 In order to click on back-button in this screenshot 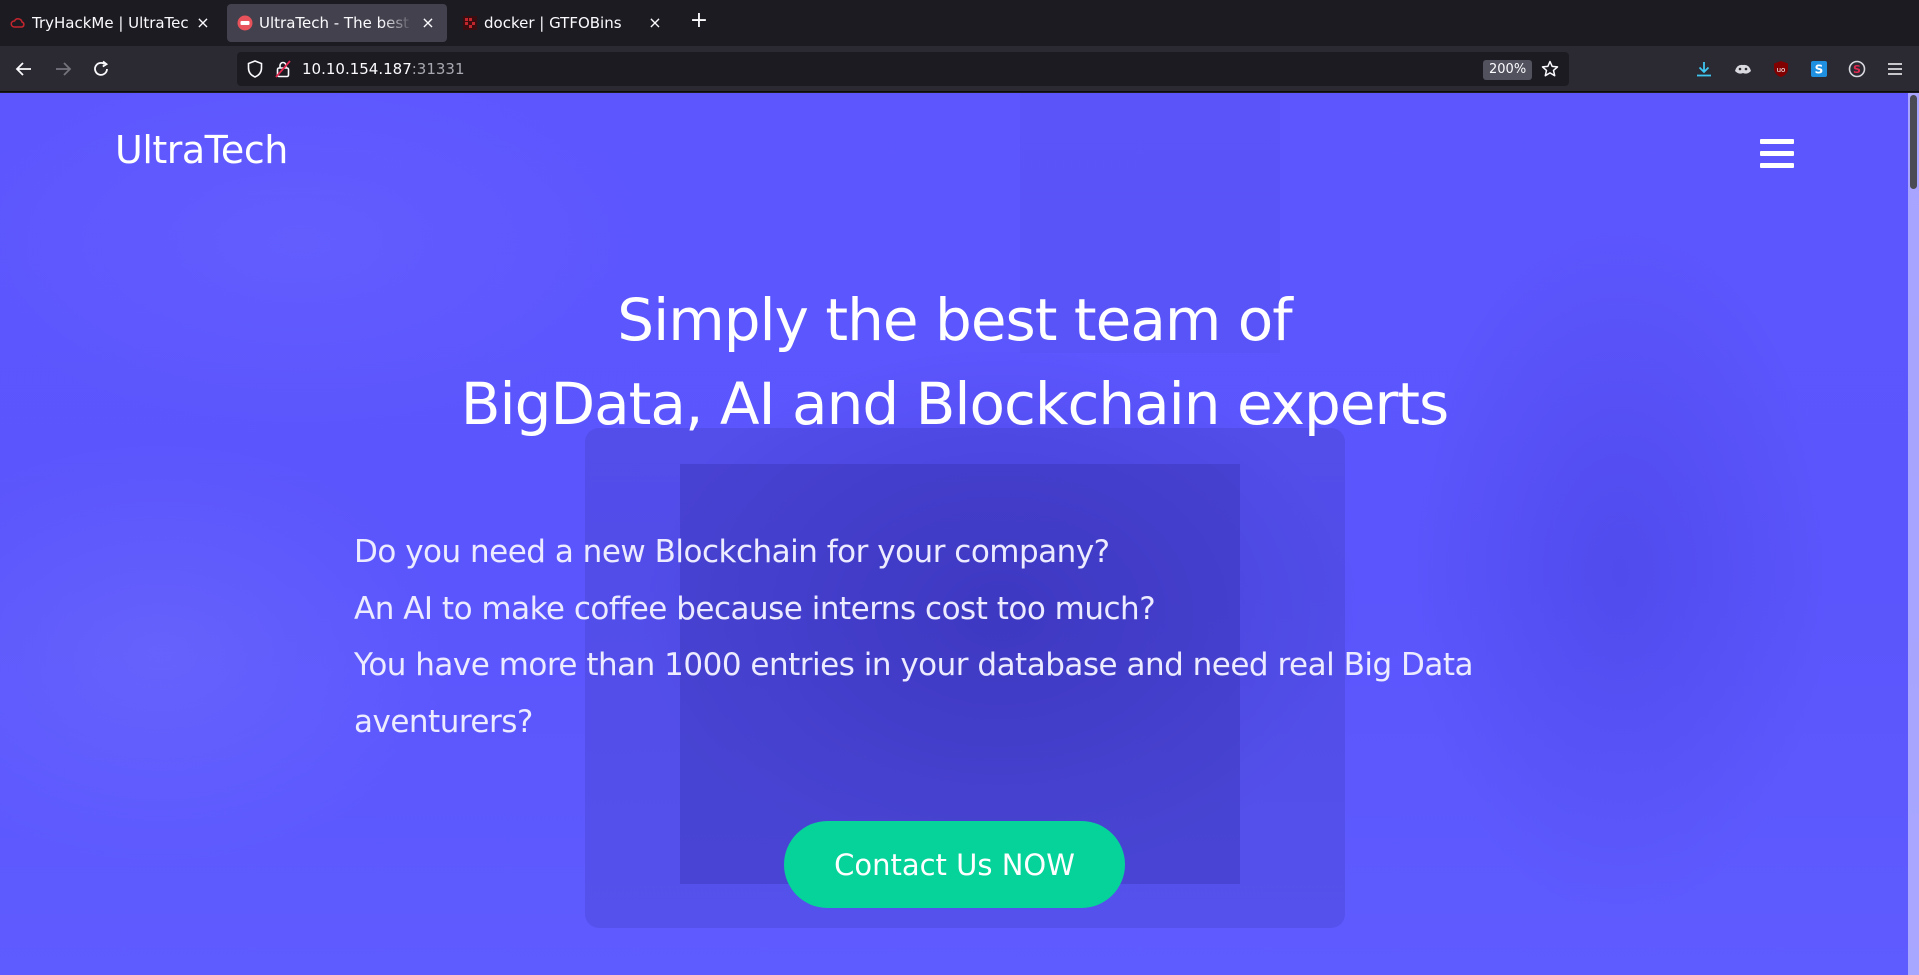, I will do `click(24, 69)`.